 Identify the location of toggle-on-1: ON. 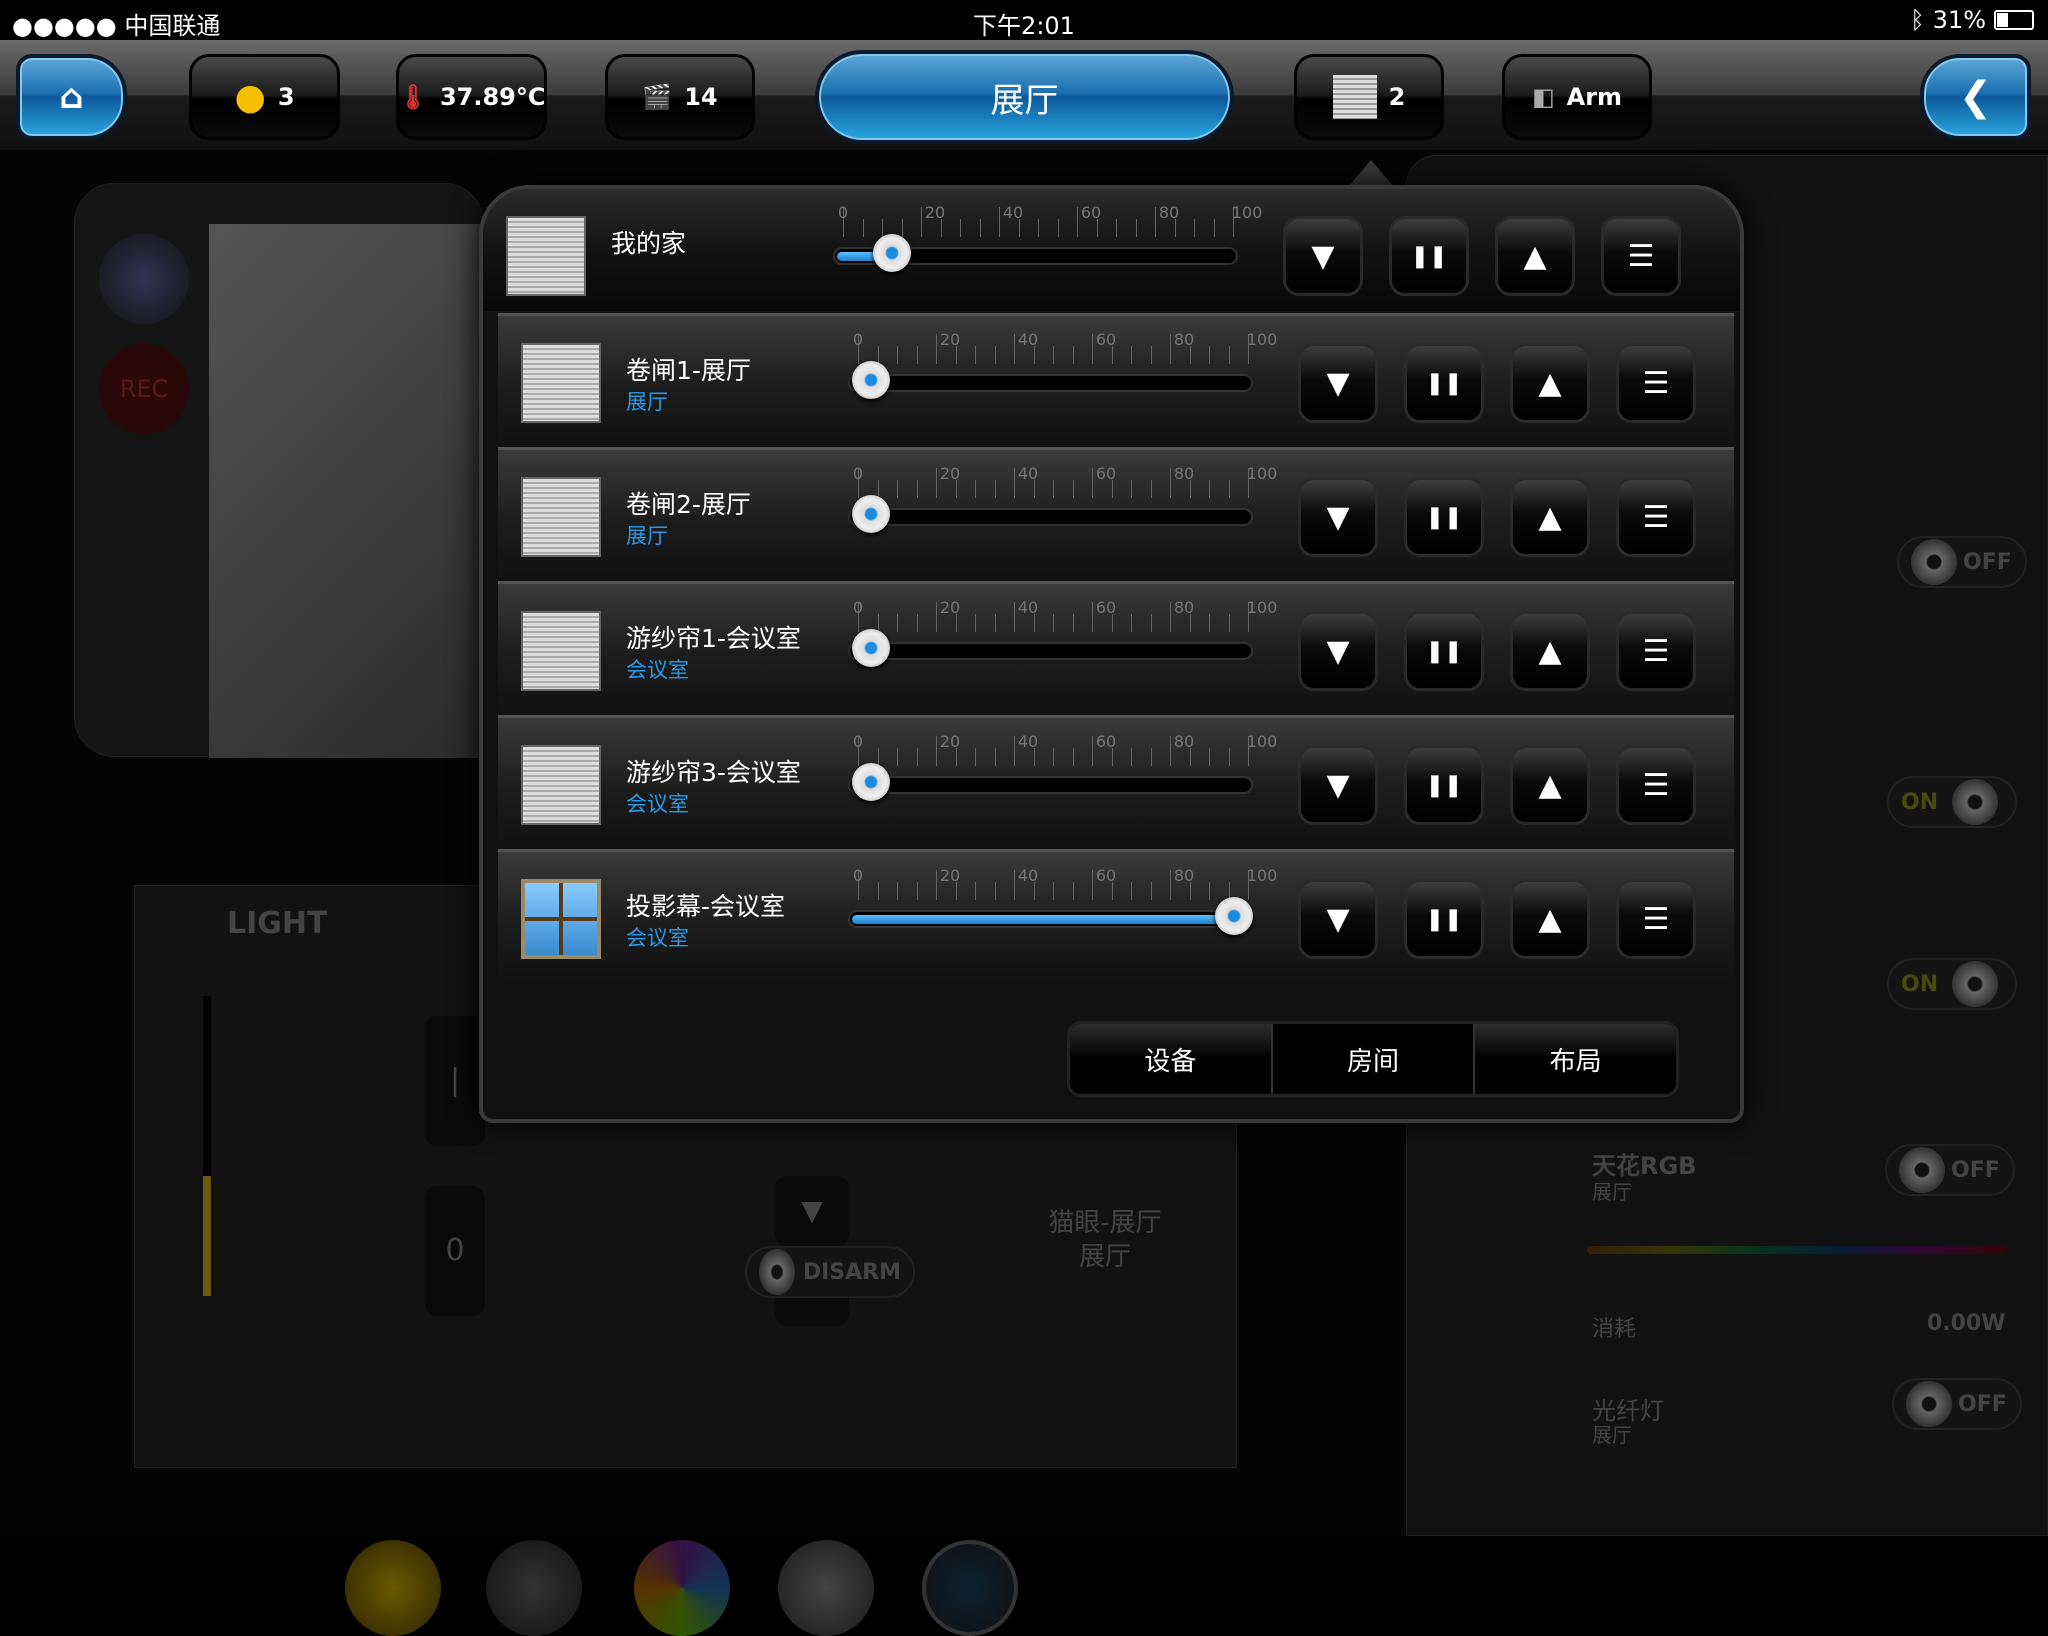
(1952, 802).